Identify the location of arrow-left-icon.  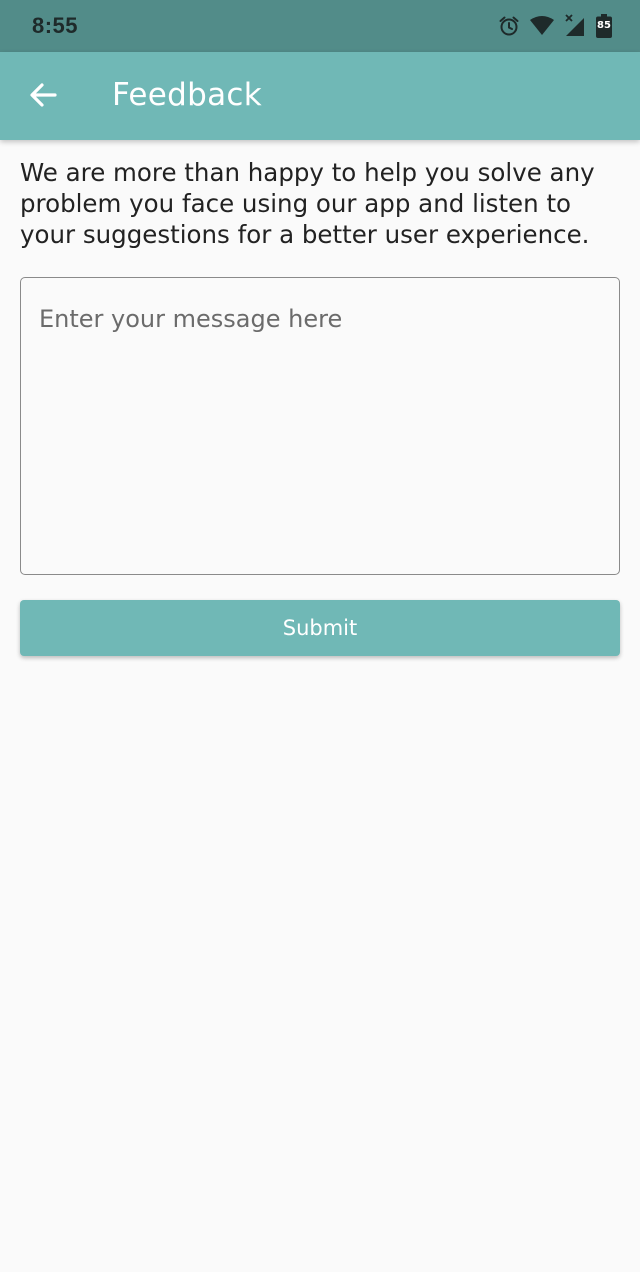
(43, 97).